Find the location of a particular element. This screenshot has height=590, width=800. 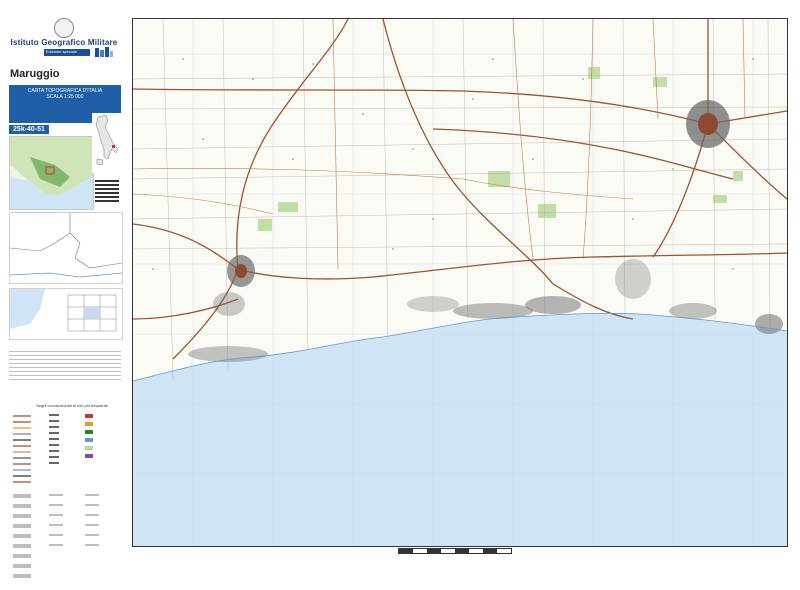

sheet-code: 25k-40-51 is located at coordinates (29, 129).